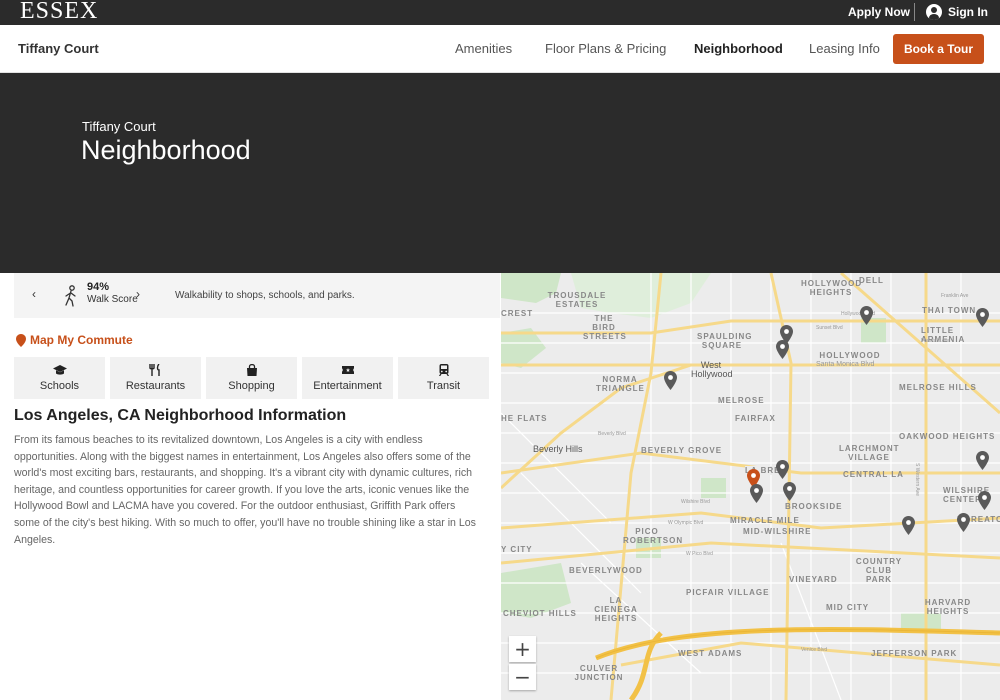 The image size is (1000, 700). I want to click on map-label: MELROSE, so click(741, 400).